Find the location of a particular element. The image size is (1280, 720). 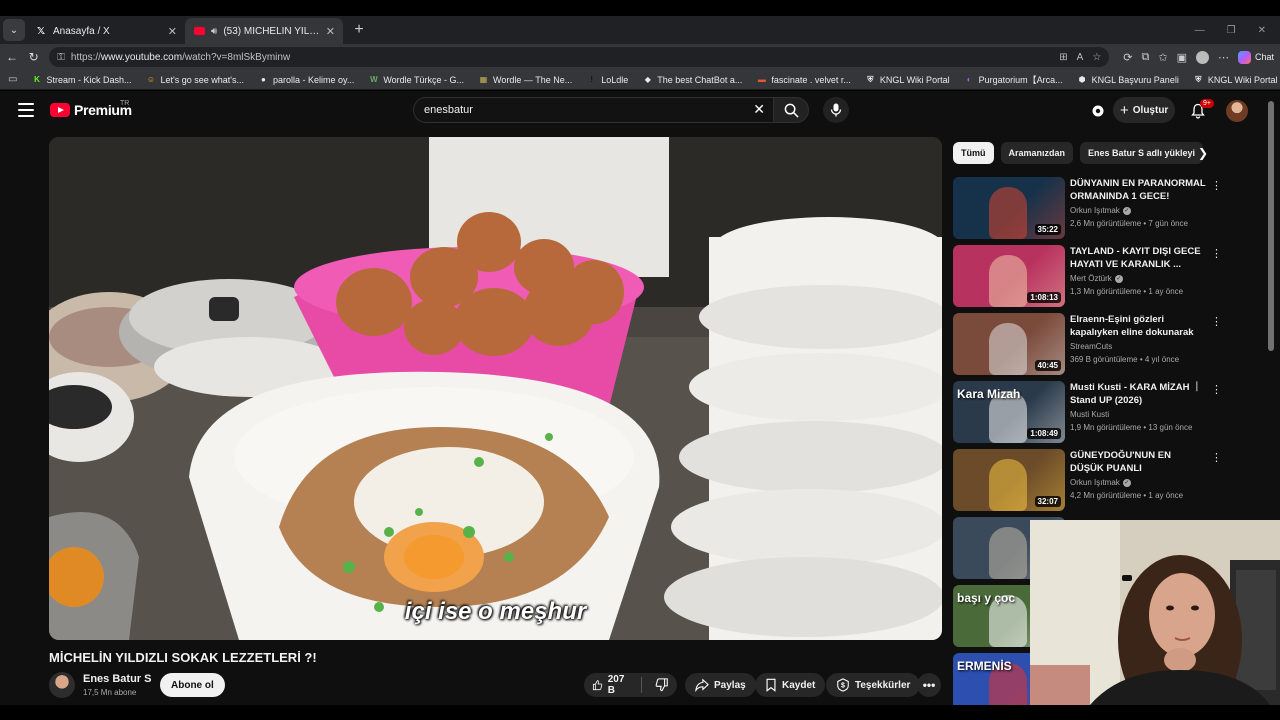

search-icon is located at coordinates (791, 110).